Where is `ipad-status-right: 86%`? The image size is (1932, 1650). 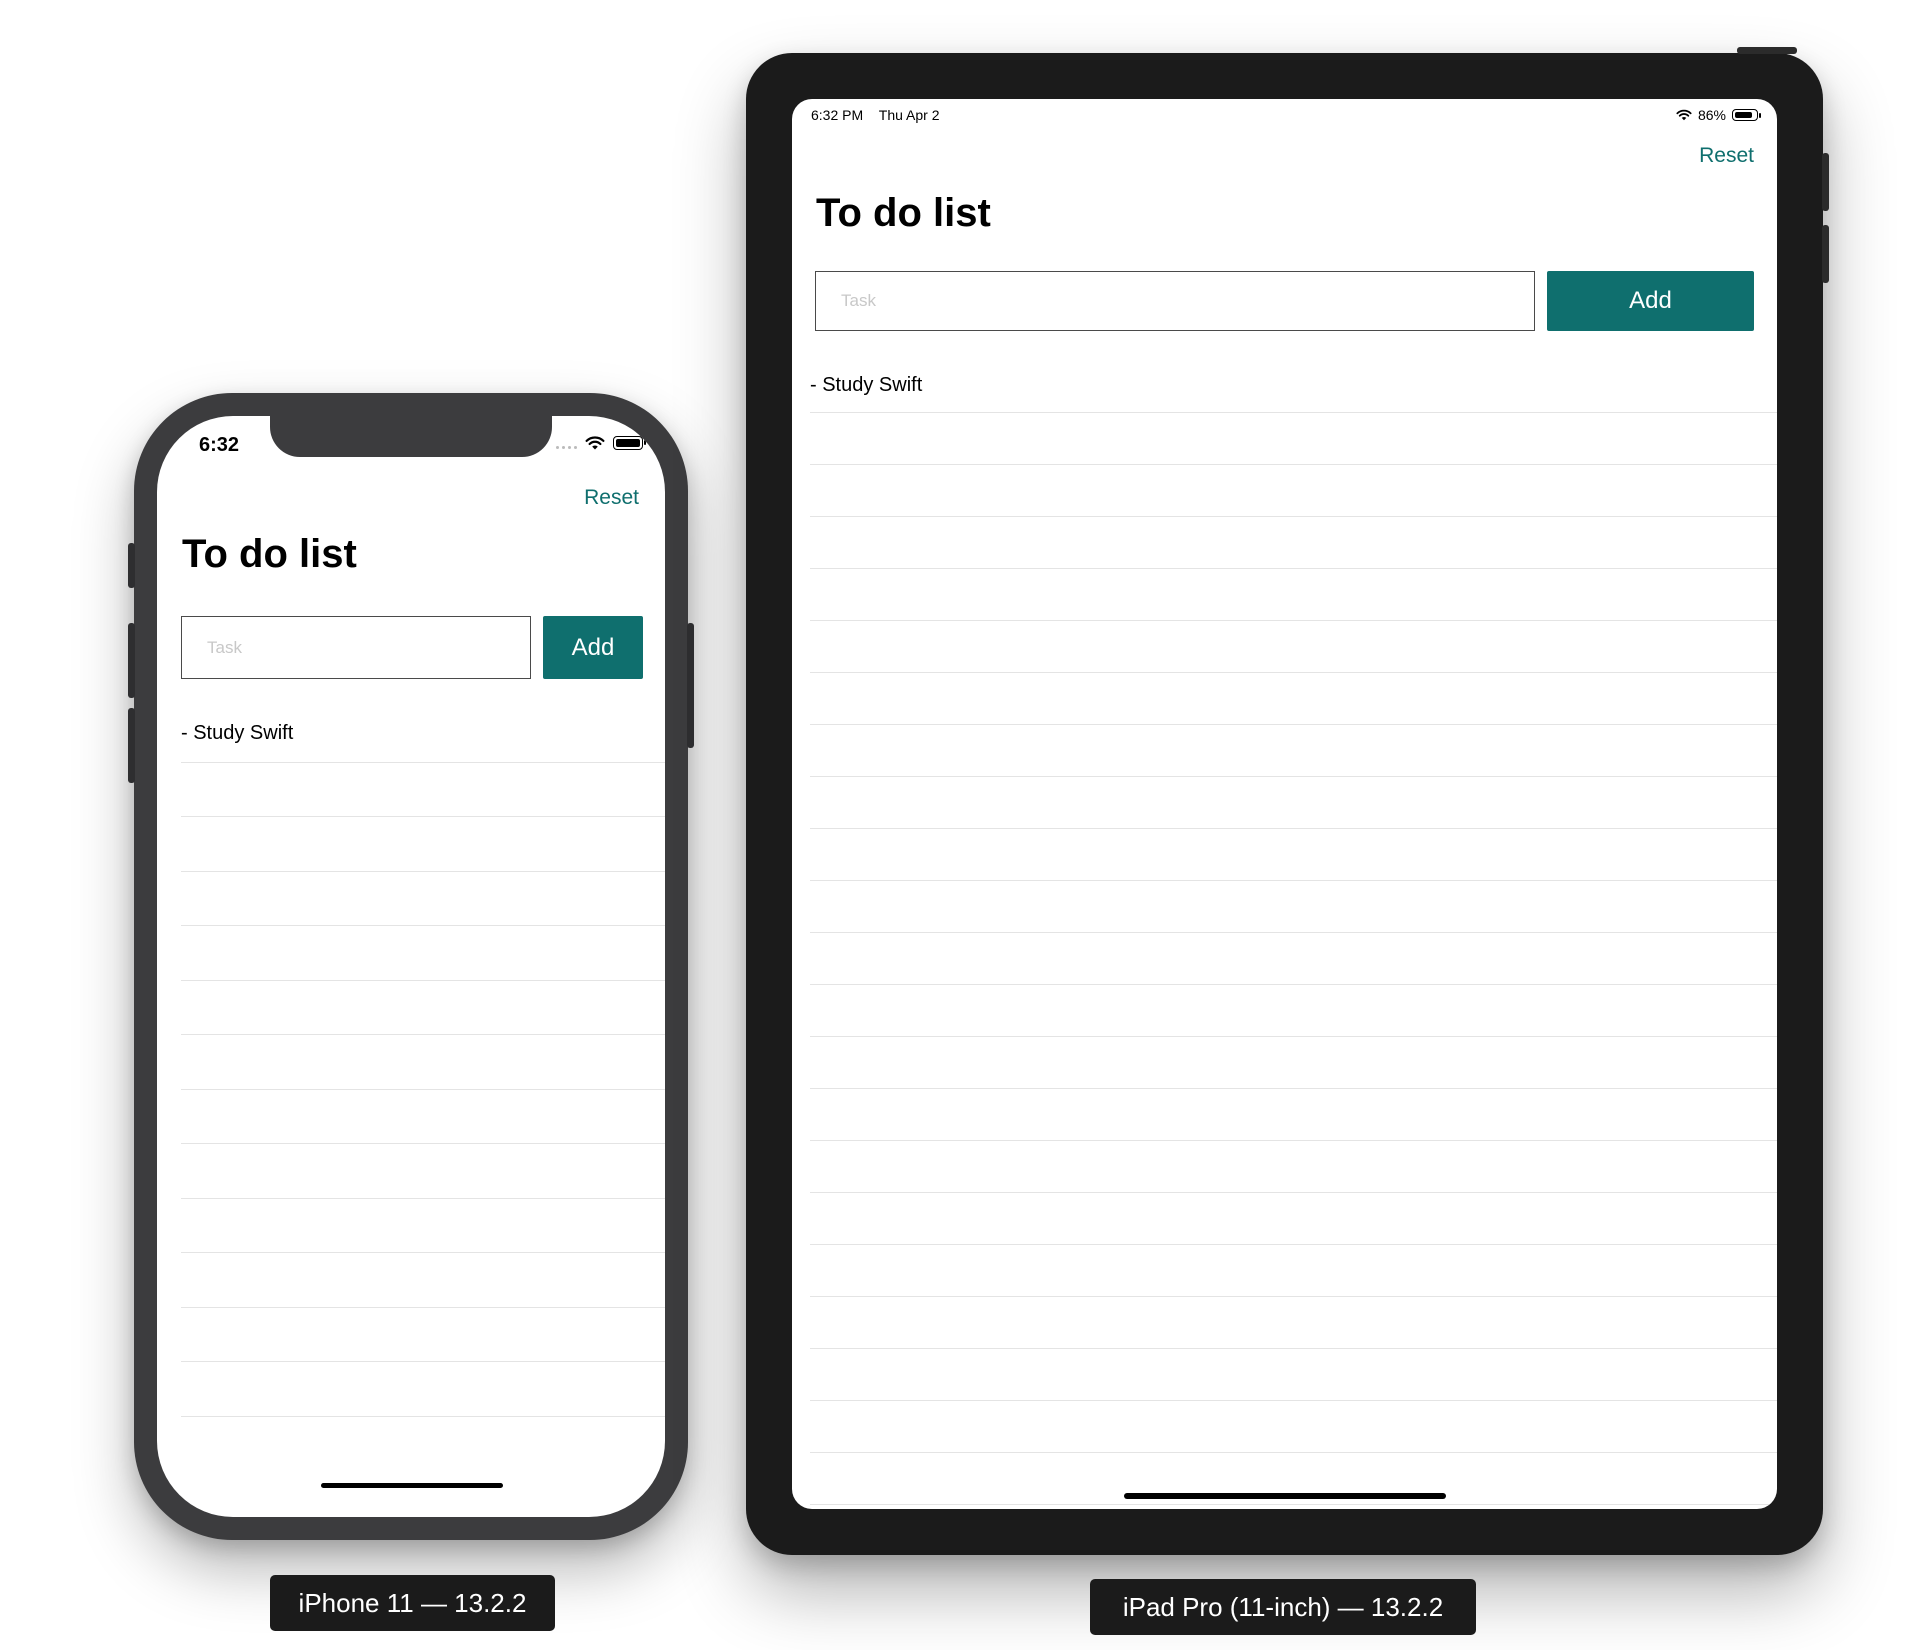 ipad-status-right: 86% is located at coordinates (1718, 115).